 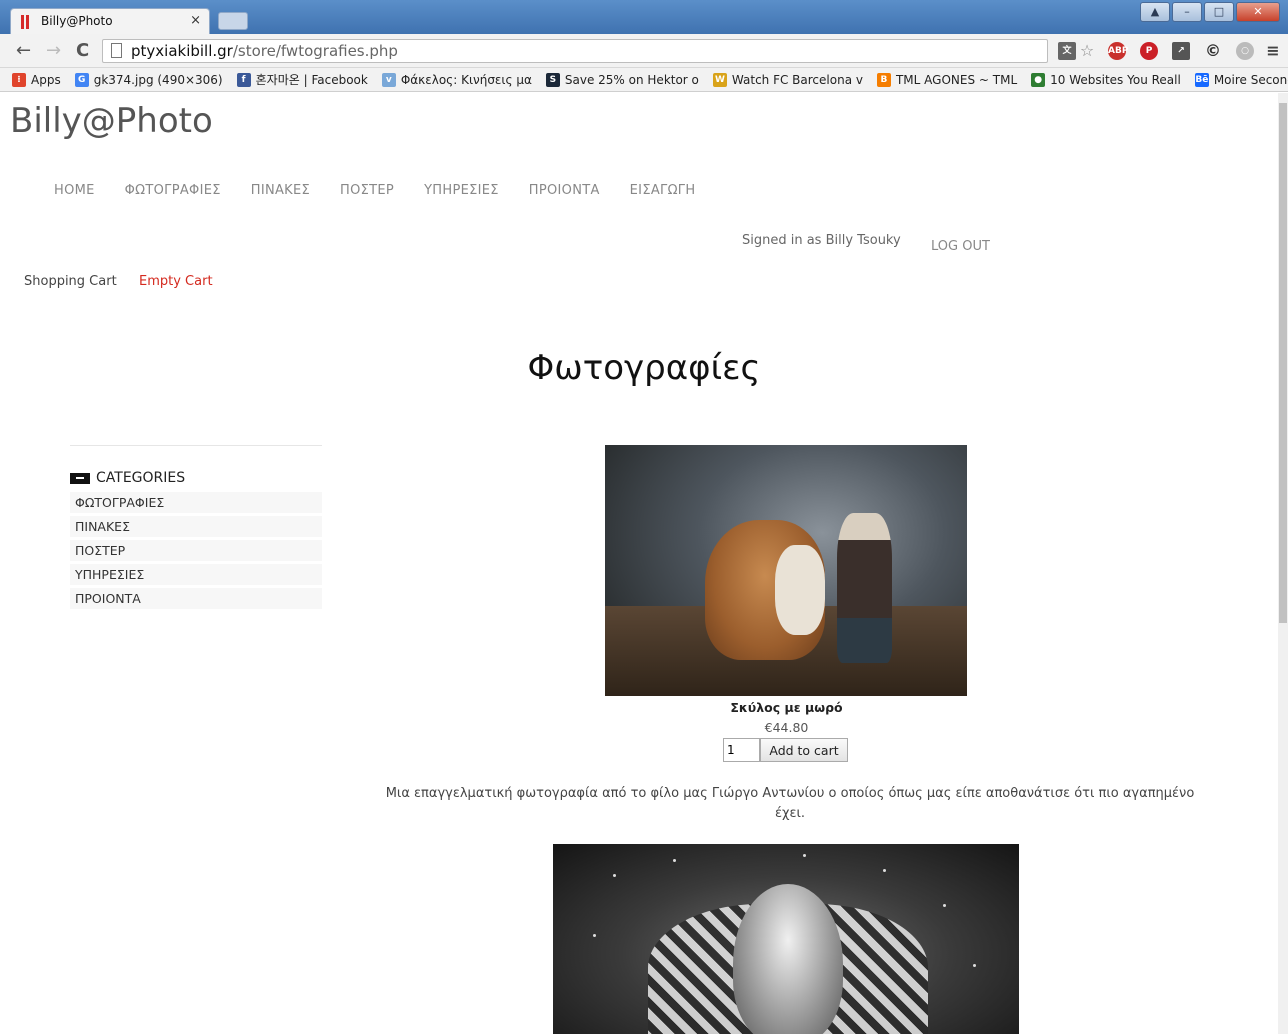 I want to click on site-icon: W, so click(x=719, y=79).